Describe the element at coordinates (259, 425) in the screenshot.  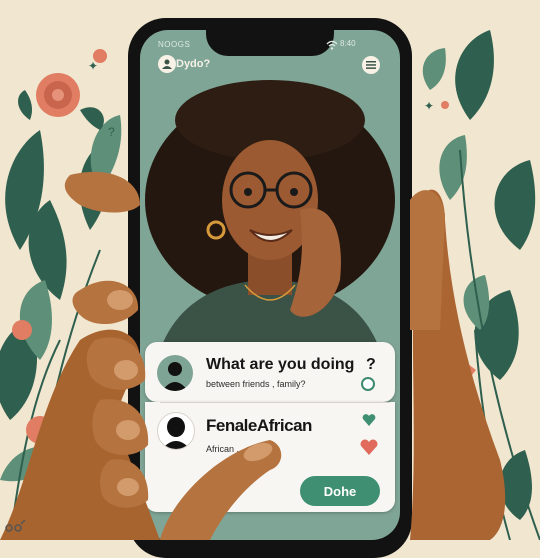
I see `profile-title: FenaleAfrican` at that location.